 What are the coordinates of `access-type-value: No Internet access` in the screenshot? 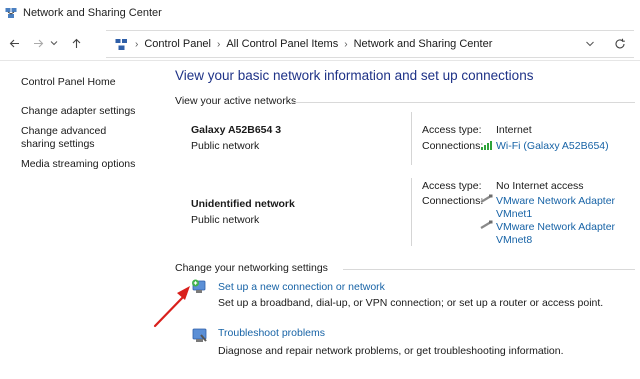 It's located at (540, 186).